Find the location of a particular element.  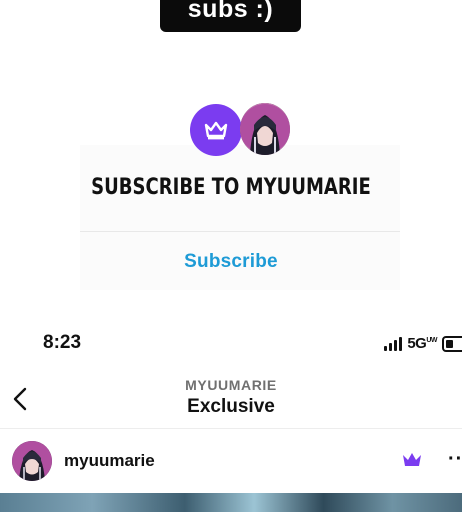

exclusive-badge is located at coordinates (412, 462).